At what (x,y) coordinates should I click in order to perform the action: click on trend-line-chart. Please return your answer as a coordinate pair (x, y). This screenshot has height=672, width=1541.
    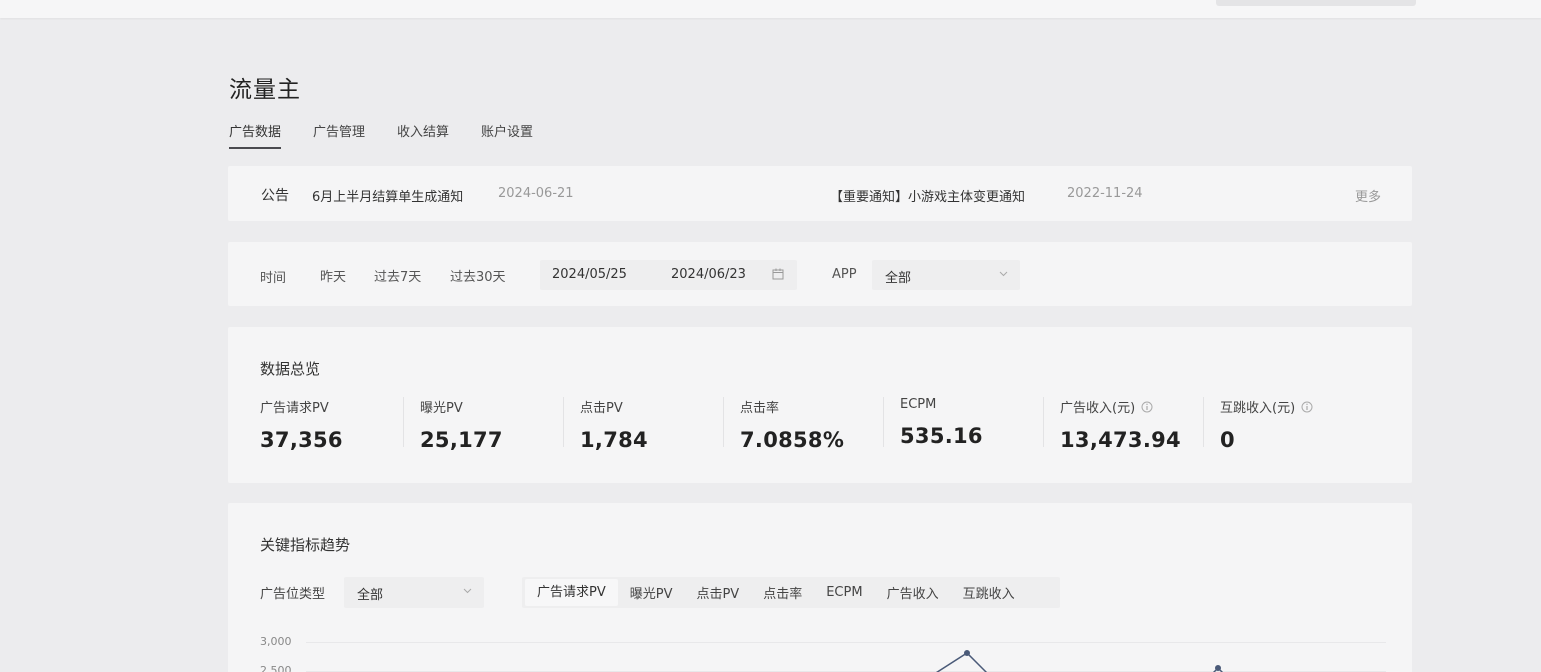
    Looking at the image, I should click on (1079, 661).